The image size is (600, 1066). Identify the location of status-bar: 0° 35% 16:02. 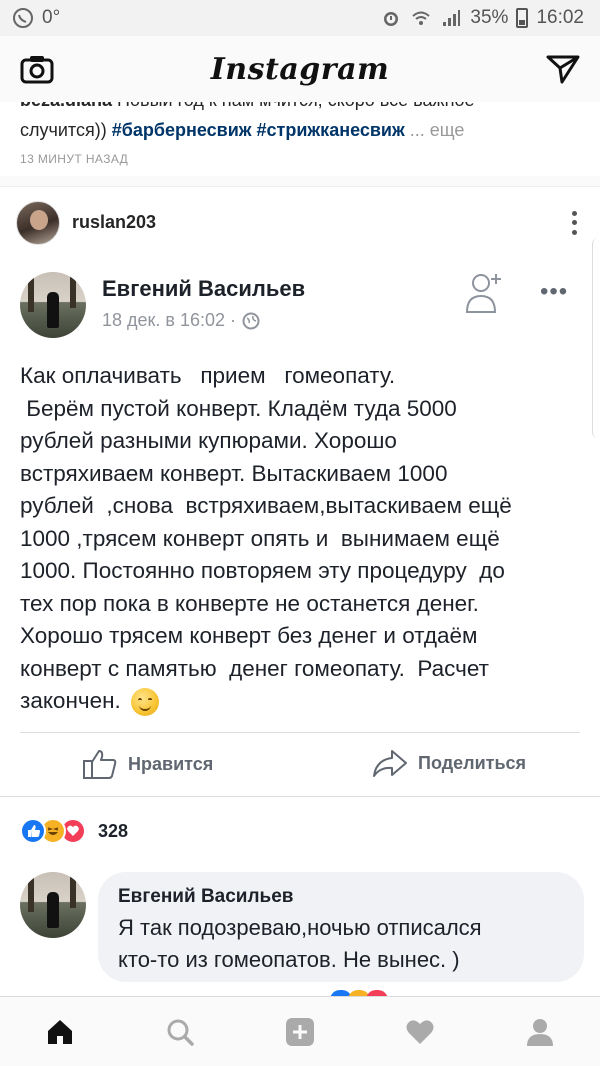
(300, 18).